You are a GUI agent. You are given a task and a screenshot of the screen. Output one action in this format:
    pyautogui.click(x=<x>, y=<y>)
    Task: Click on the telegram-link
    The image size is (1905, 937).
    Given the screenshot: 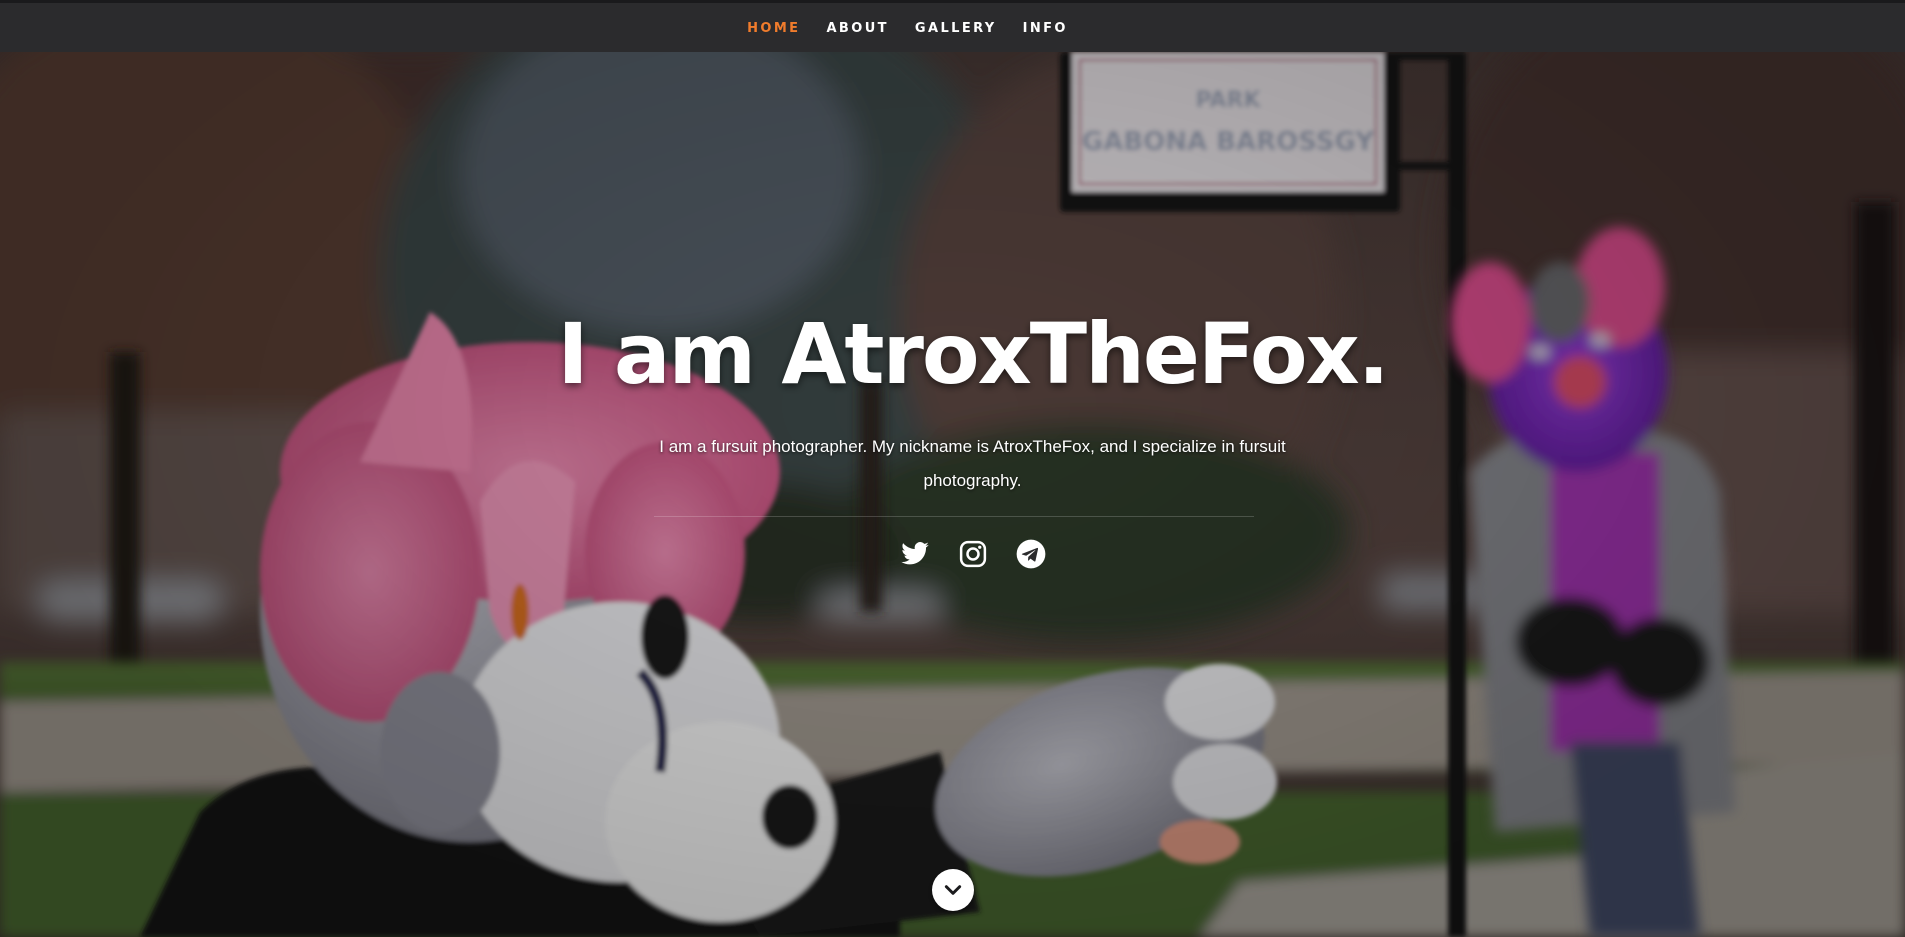 What is the action you would take?
    pyautogui.click(x=1031, y=554)
    